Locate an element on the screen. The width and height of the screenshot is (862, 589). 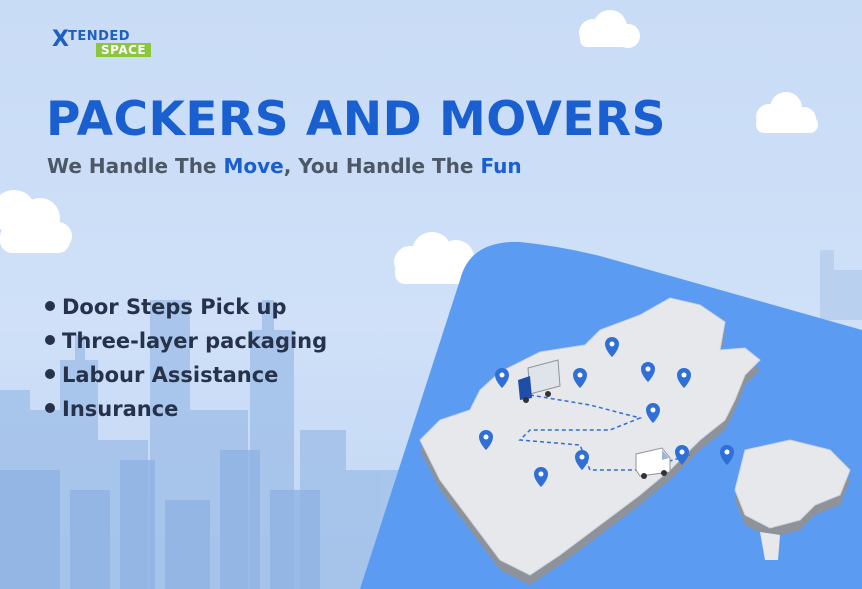
feature-item: Insurance is located at coordinates (186, 410).